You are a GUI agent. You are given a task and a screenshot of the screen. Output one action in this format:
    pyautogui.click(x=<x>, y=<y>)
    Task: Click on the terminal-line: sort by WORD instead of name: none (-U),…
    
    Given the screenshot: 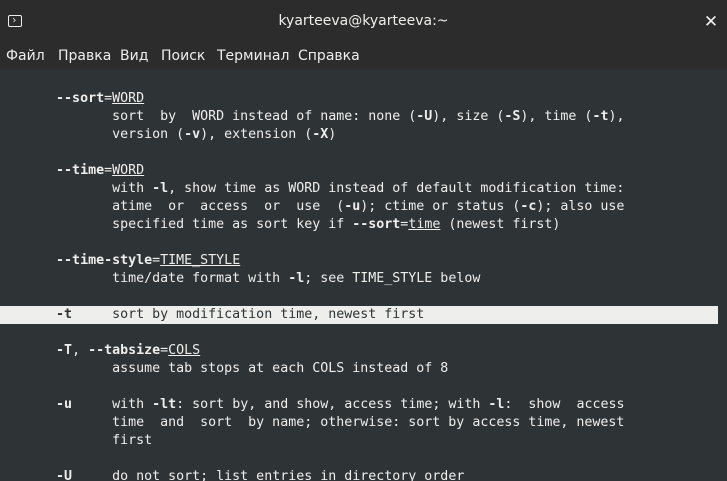 What is the action you would take?
    pyautogui.click(x=312, y=117)
    